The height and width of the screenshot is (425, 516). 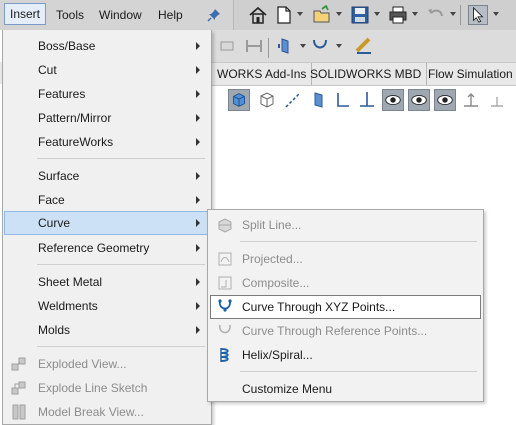 I want to click on composite-curve-icon, so click(x=225, y=283).